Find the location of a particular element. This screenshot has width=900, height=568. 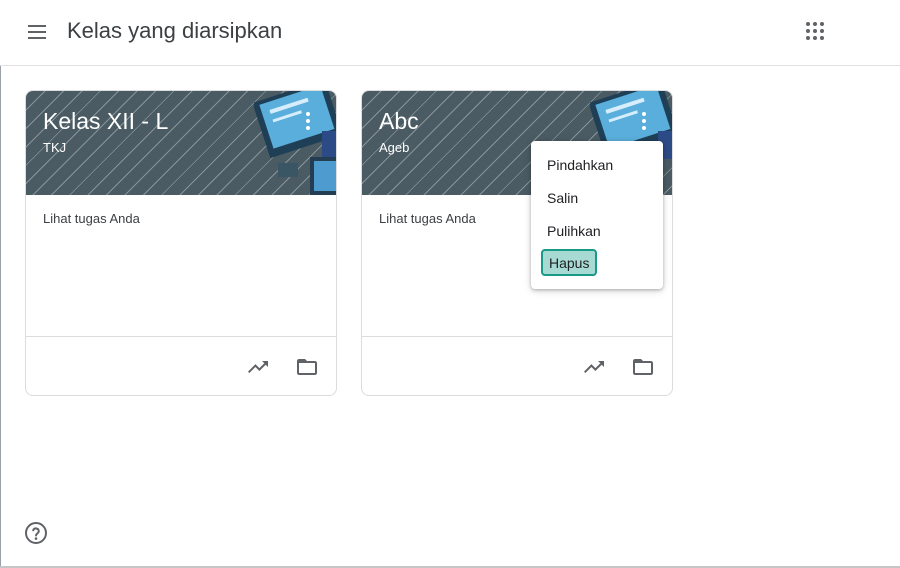

course-name: Abc is located at coordinates (399, 121).